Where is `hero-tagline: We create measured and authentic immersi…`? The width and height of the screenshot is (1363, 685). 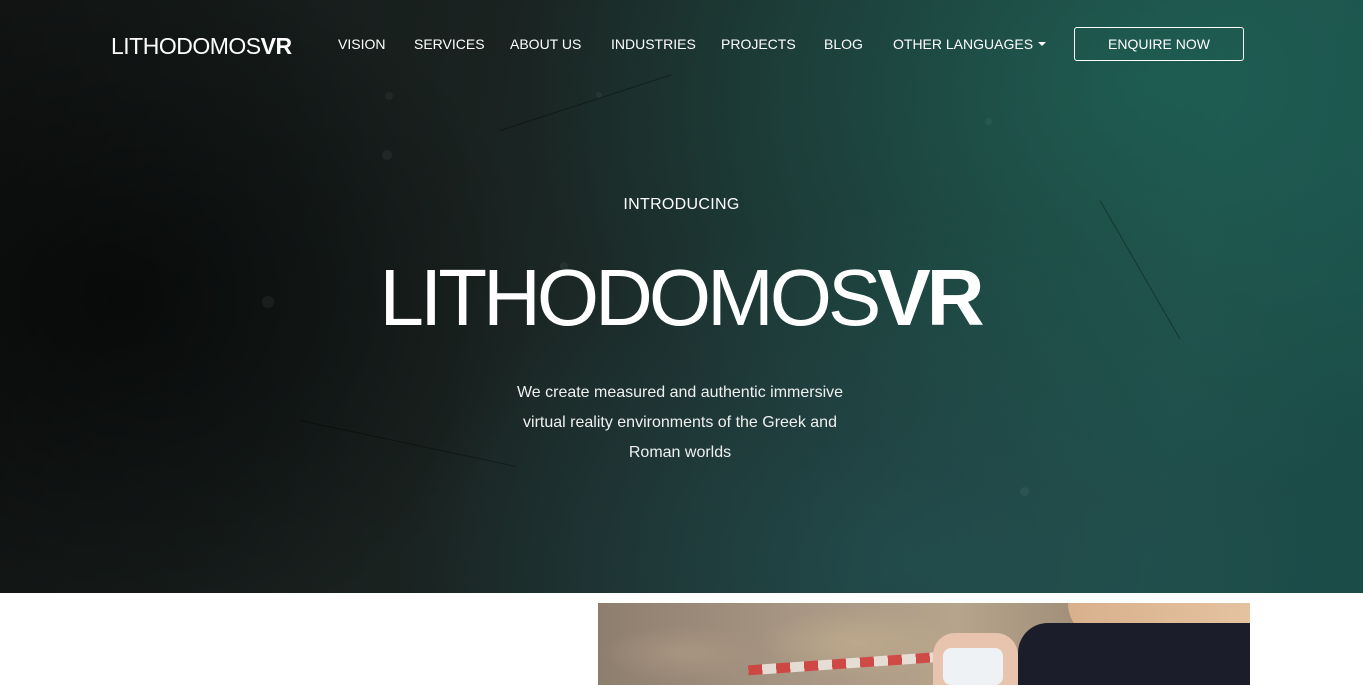
hero-tagline: We create measured and authentic immersi… is located at coordinates (680, 423).